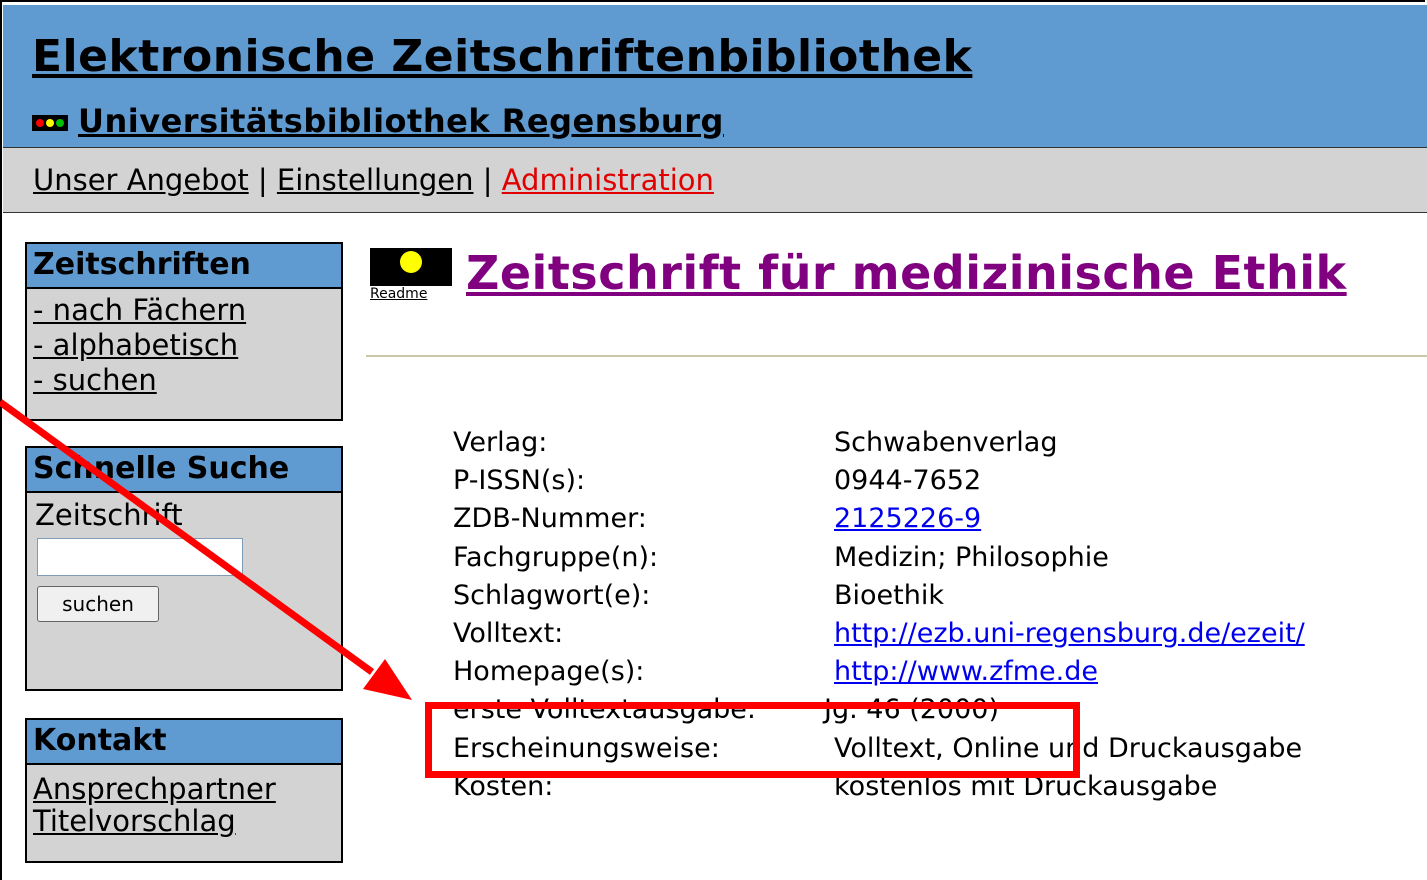 The height and width of the screenshot is (880, 1427). I want to click on availability-dot-icon, so click(411, 262).